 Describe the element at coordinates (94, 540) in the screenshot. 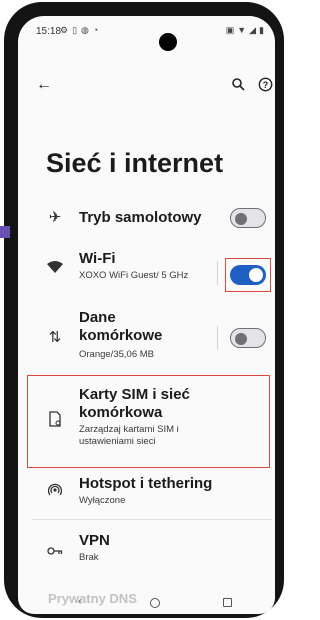

I see `vpn-title: VPN` at that location.